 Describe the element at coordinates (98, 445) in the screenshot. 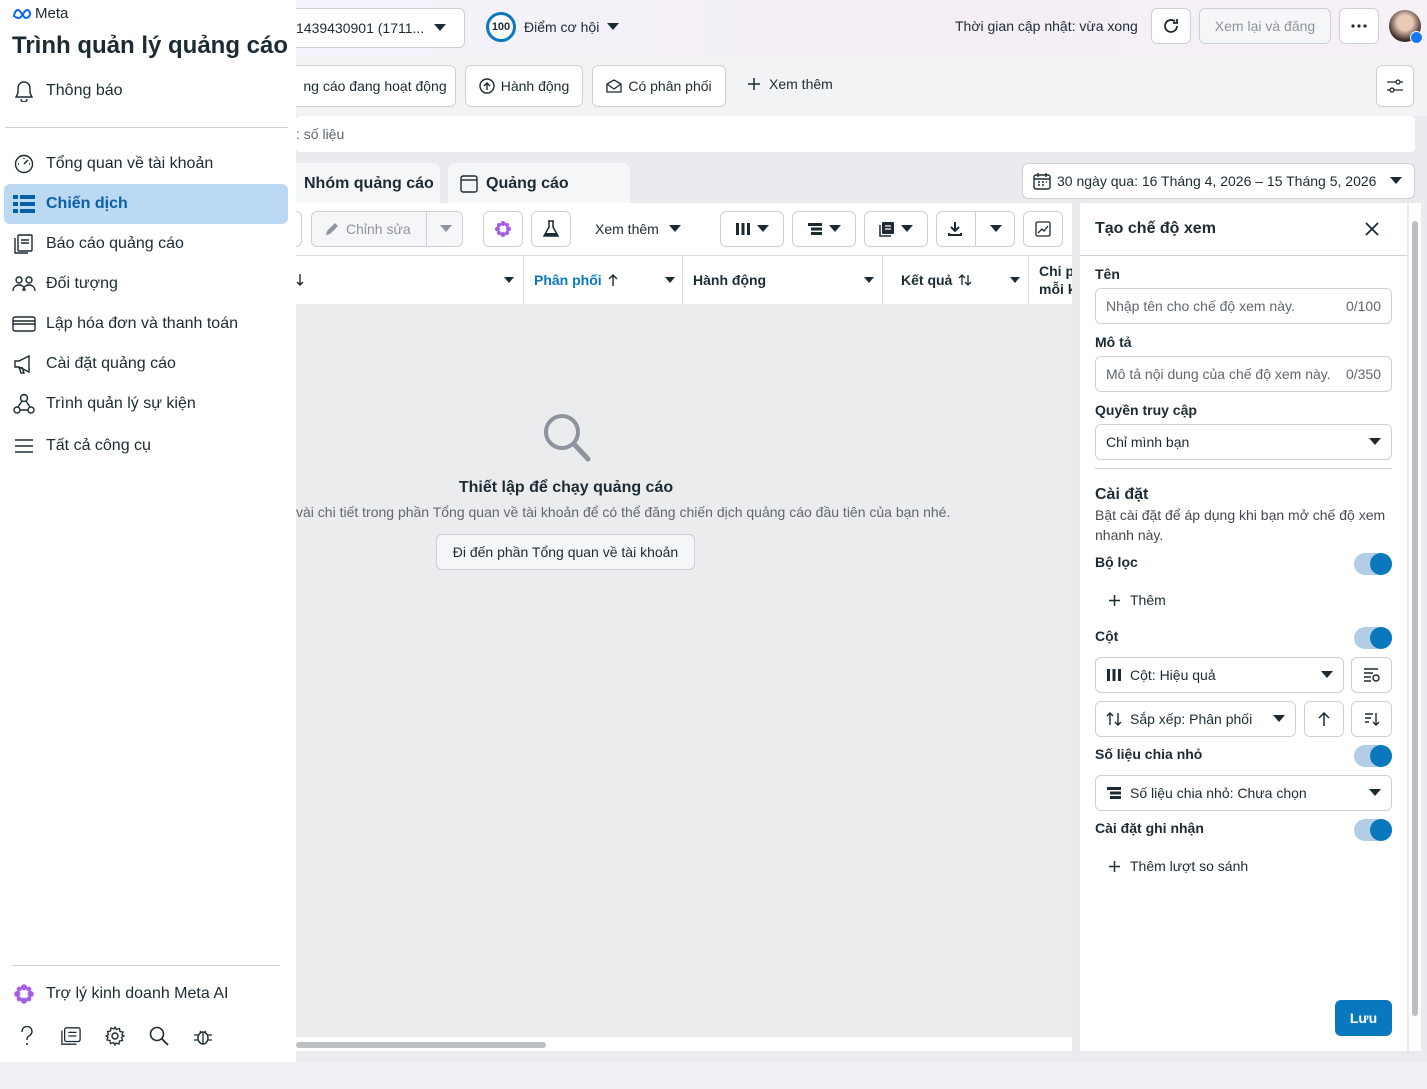

I see `sidebar-item-label: Tất cả công cụ` at that location.